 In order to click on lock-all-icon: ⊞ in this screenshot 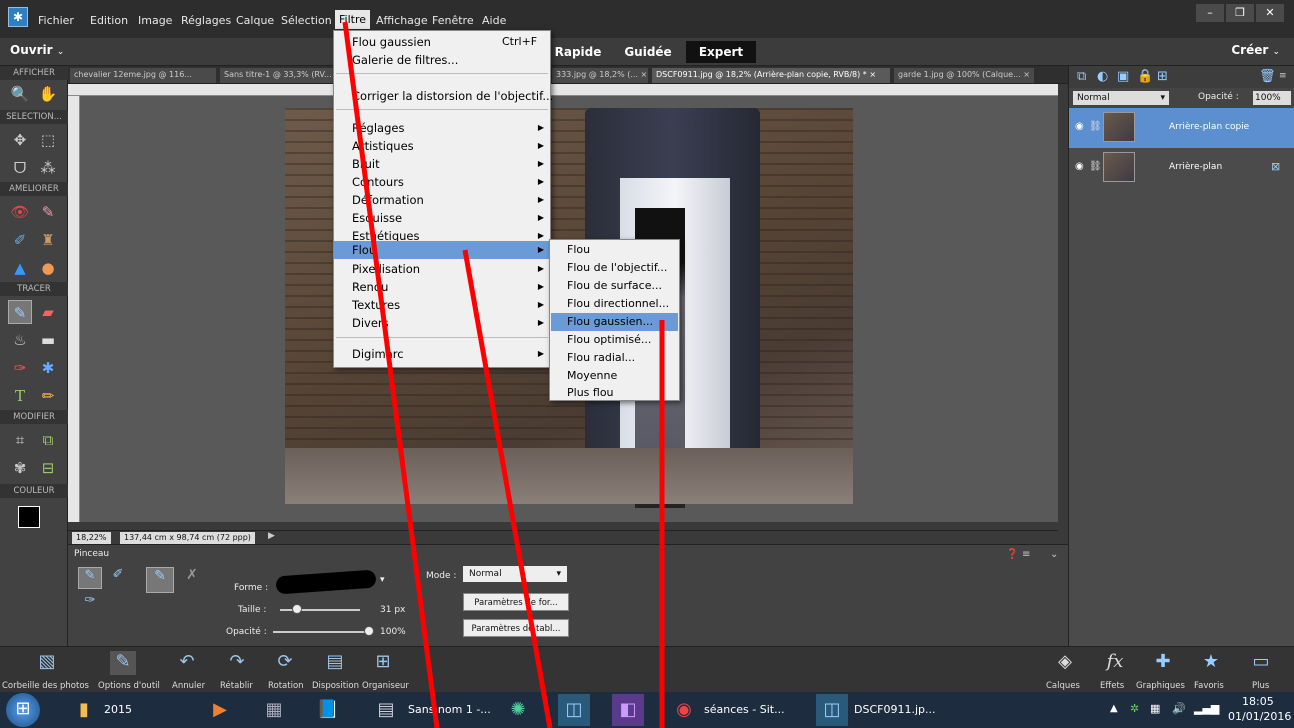, I will do `click(1162, 76)`.